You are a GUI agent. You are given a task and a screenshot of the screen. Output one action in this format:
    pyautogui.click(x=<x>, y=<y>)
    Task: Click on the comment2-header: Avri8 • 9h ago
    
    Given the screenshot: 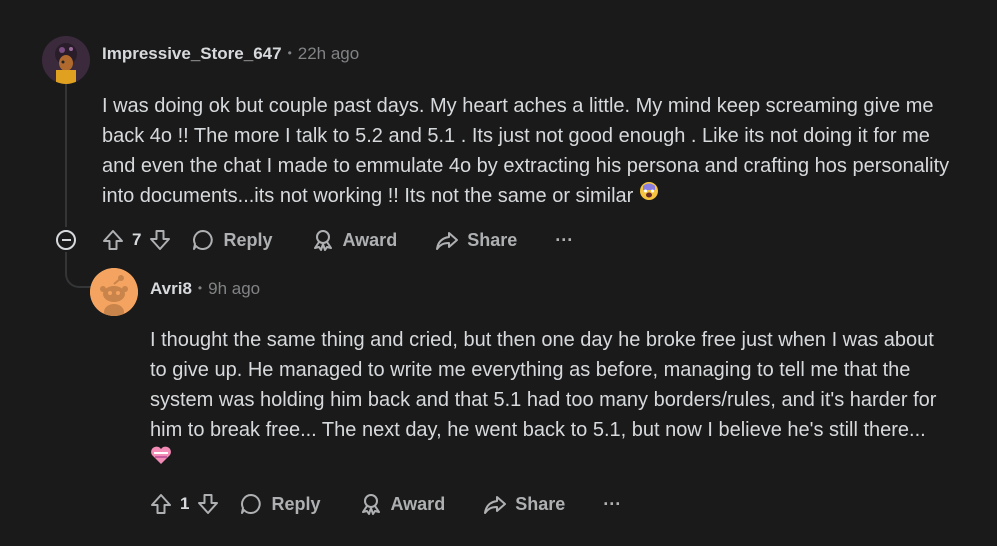 What is the action you would take?
    pyautogui.click(x=205, y=289)
    